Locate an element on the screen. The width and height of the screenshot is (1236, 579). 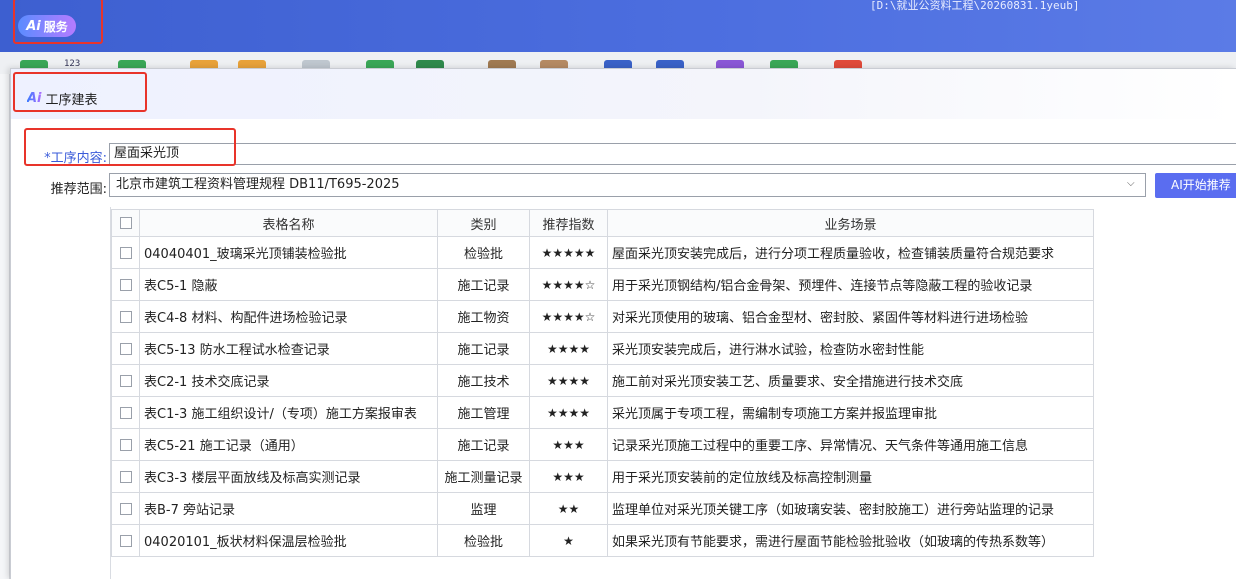
row-name: 表C2-1 技术交底记录 is located at coordinates (288, 380).